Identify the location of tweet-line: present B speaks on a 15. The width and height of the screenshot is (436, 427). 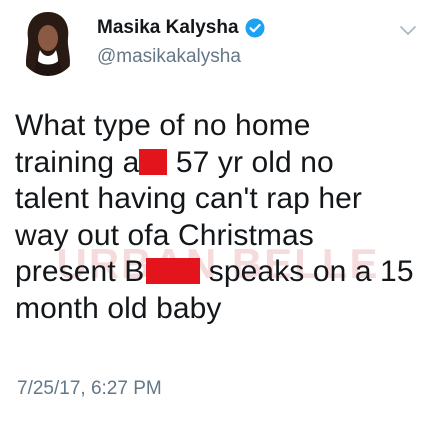
(220, 272).